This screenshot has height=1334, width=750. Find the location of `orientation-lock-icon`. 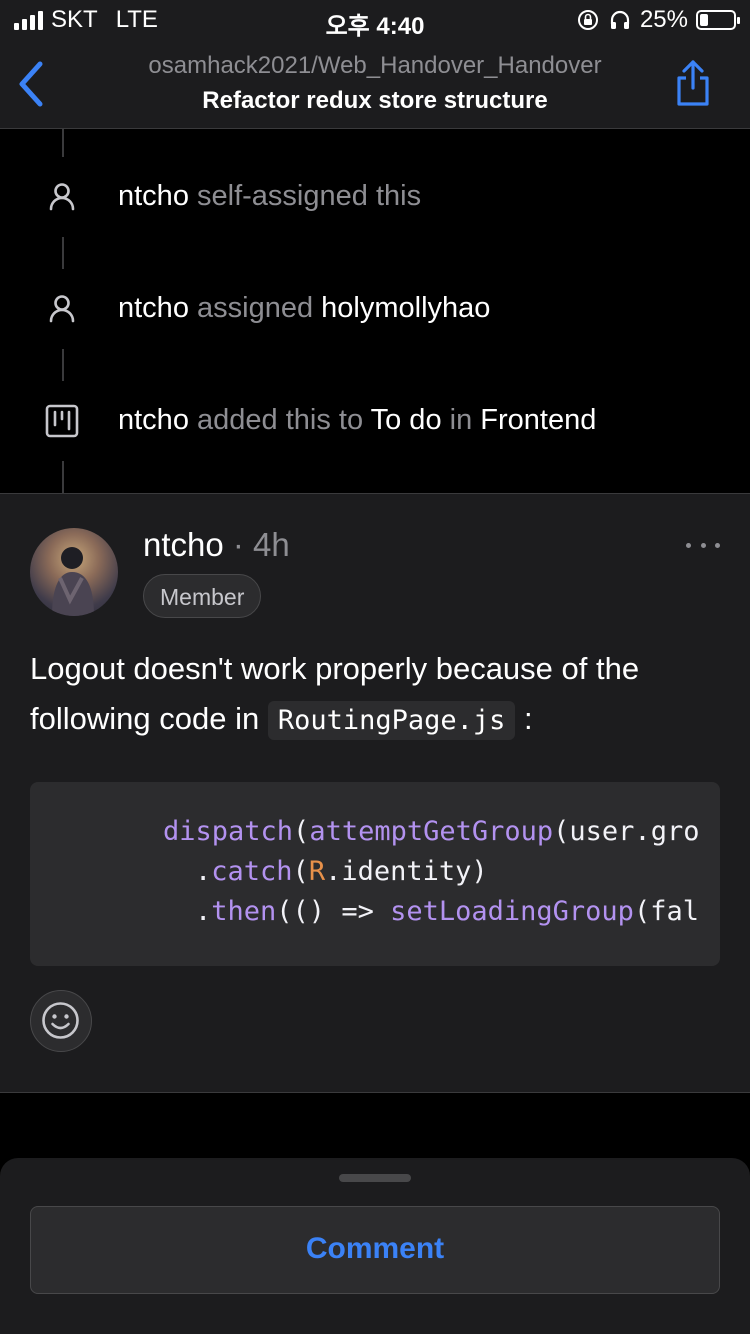

orientation-lock-icon is located at coordinates (587, 20).